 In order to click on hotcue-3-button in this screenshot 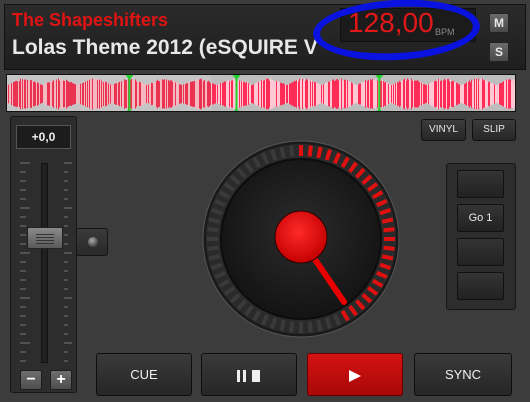, I will do `click(480, 252)`.